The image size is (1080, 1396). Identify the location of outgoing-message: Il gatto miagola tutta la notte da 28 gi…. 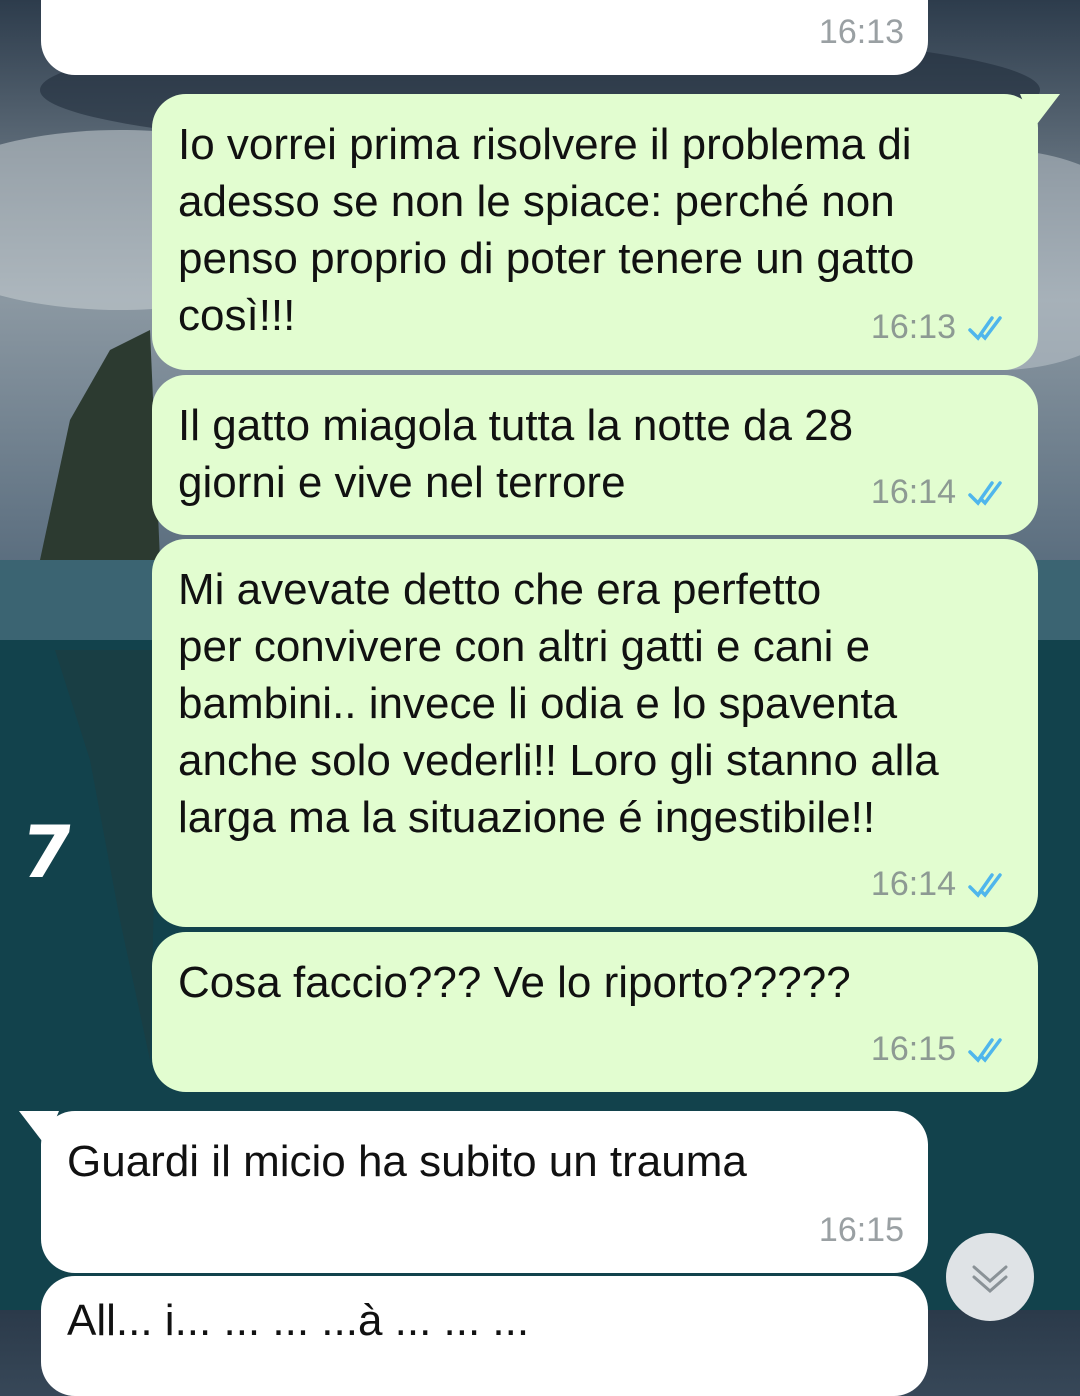
(595, 455).